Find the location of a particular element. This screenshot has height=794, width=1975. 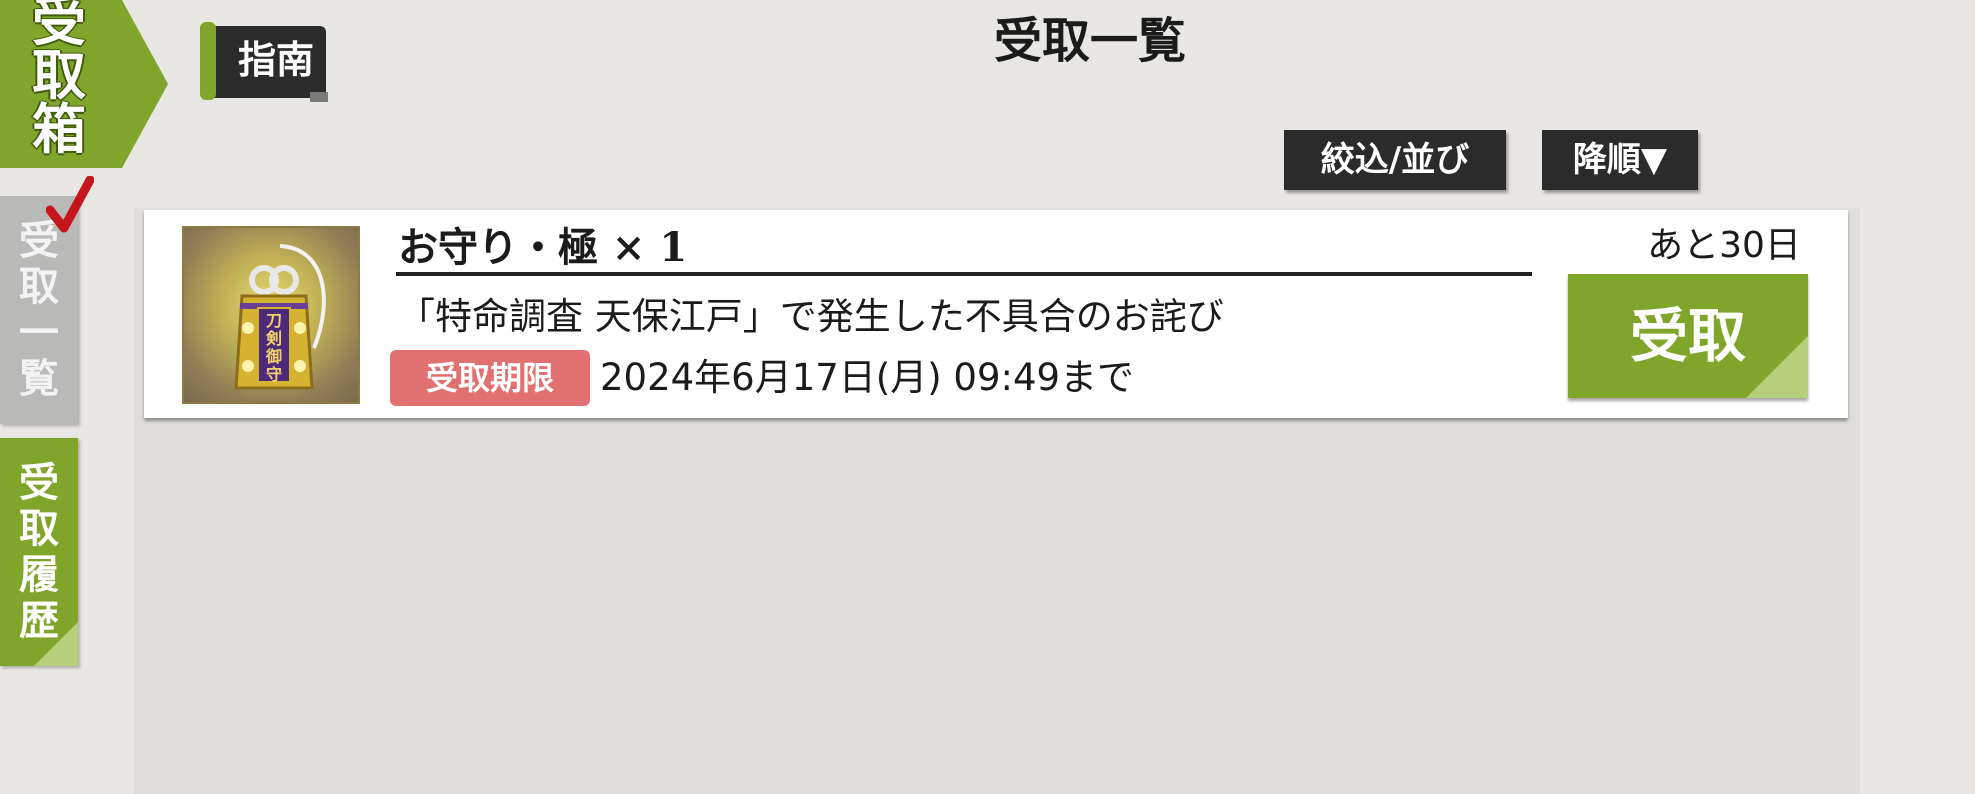

tab-receive-history: 受 取 履 歴 is located at coordinates (39, 552).